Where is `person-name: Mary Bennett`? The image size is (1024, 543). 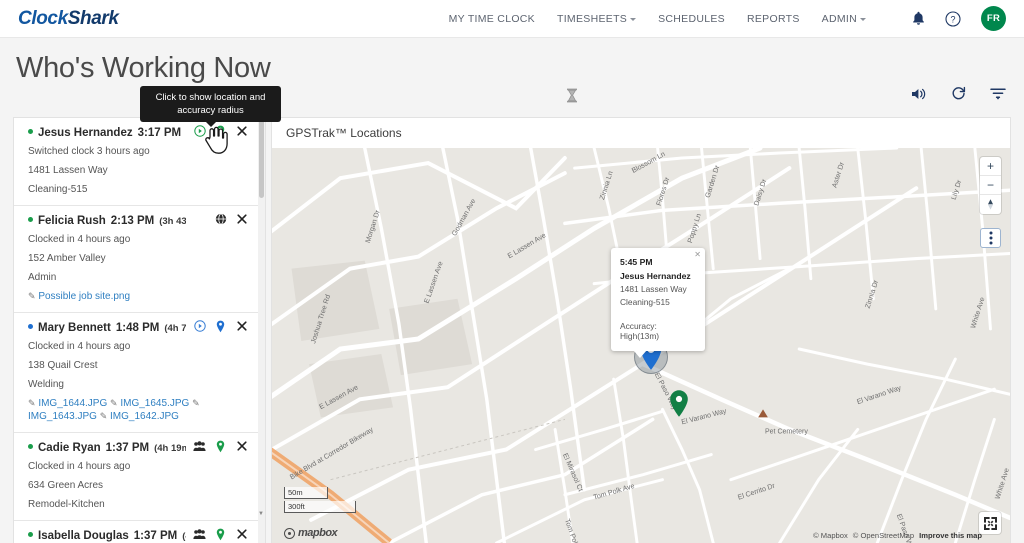
person-name: Mary Bennett is located at coordinates (74, 328).